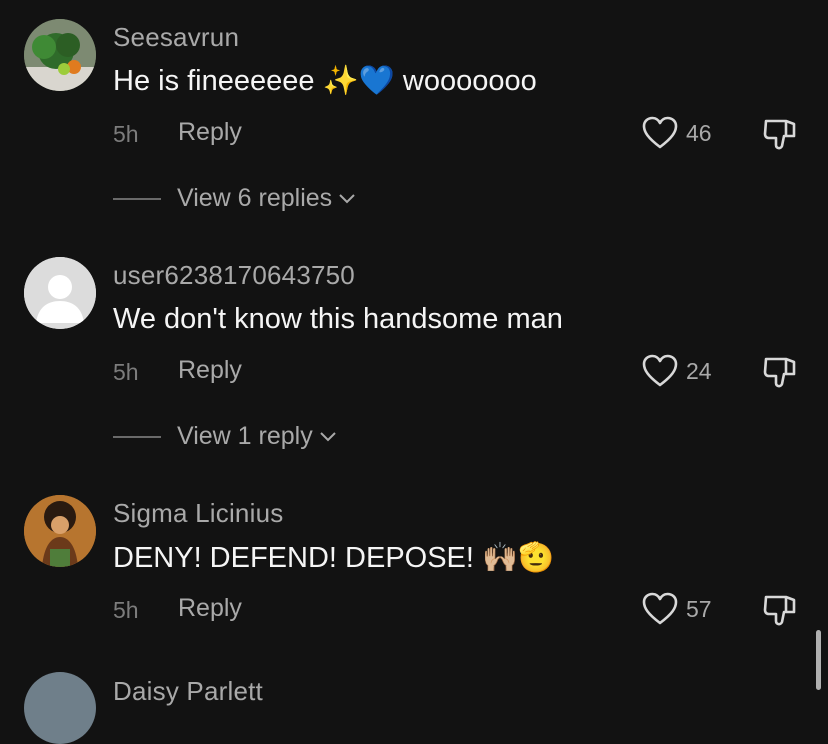 The width and height of the screenshot is (828, 744). Describe the element at coordinates (60, 55) in the screenshot. I see `plant-photo-avatar` at that location.